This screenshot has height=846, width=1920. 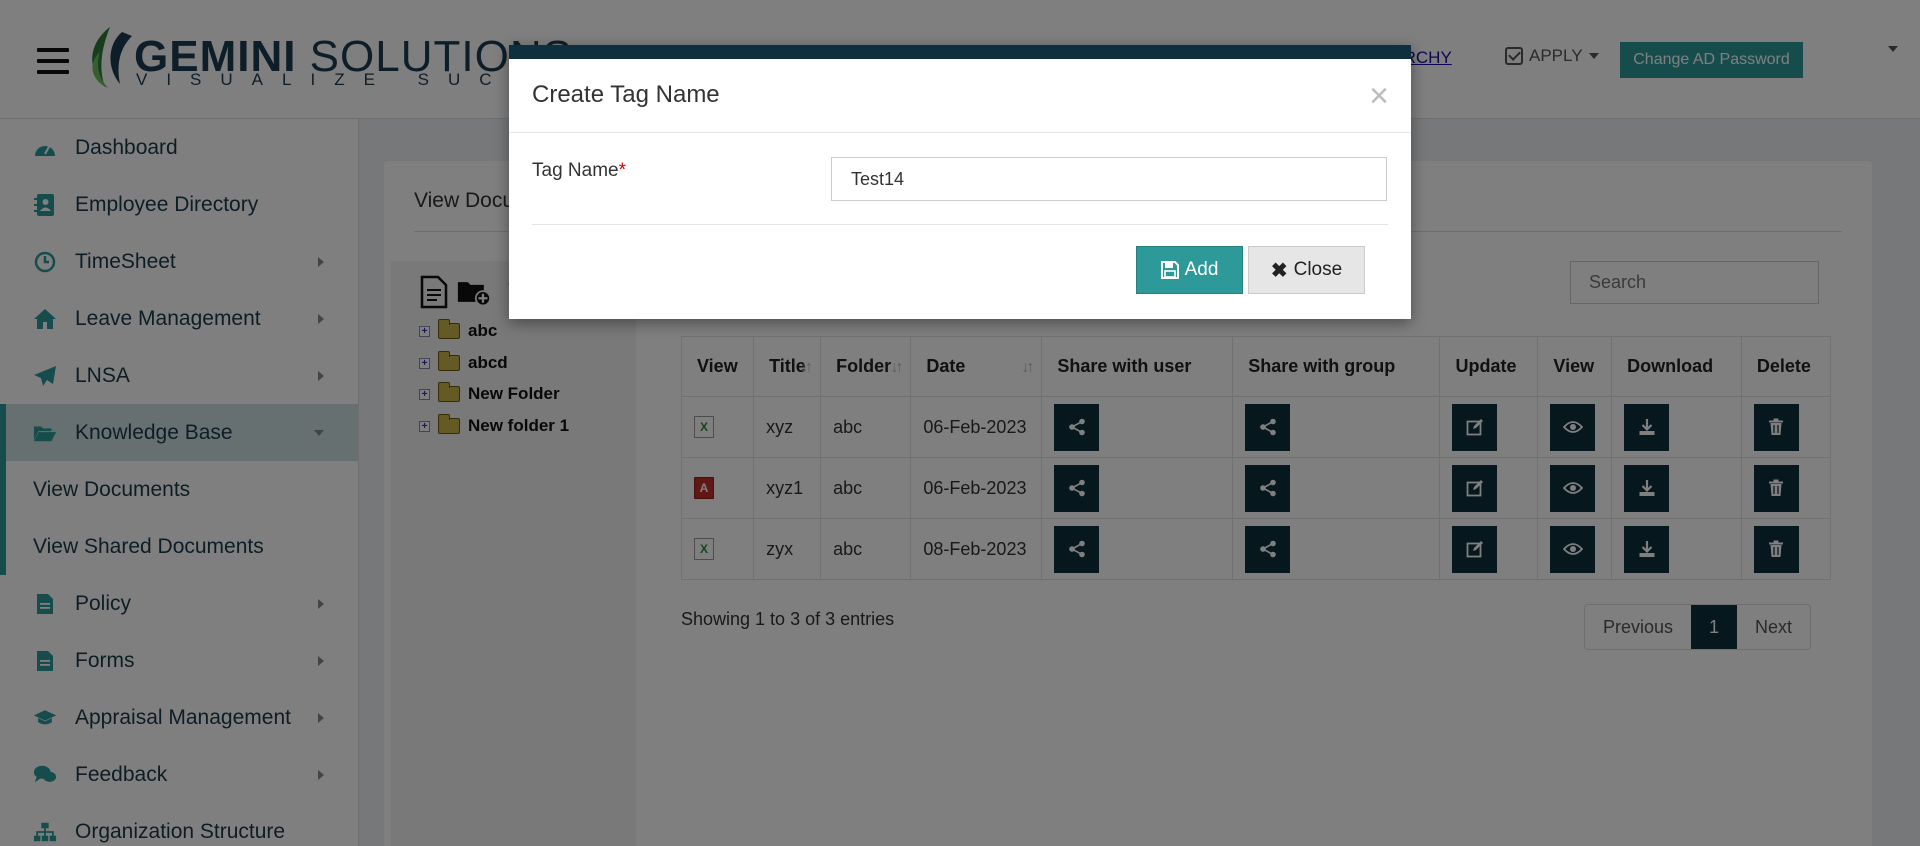 What do you see at coordinates (579, 170) in the screenshot?
I see `tag-name-label: Tag Name*` at bounding box center [579, 170].